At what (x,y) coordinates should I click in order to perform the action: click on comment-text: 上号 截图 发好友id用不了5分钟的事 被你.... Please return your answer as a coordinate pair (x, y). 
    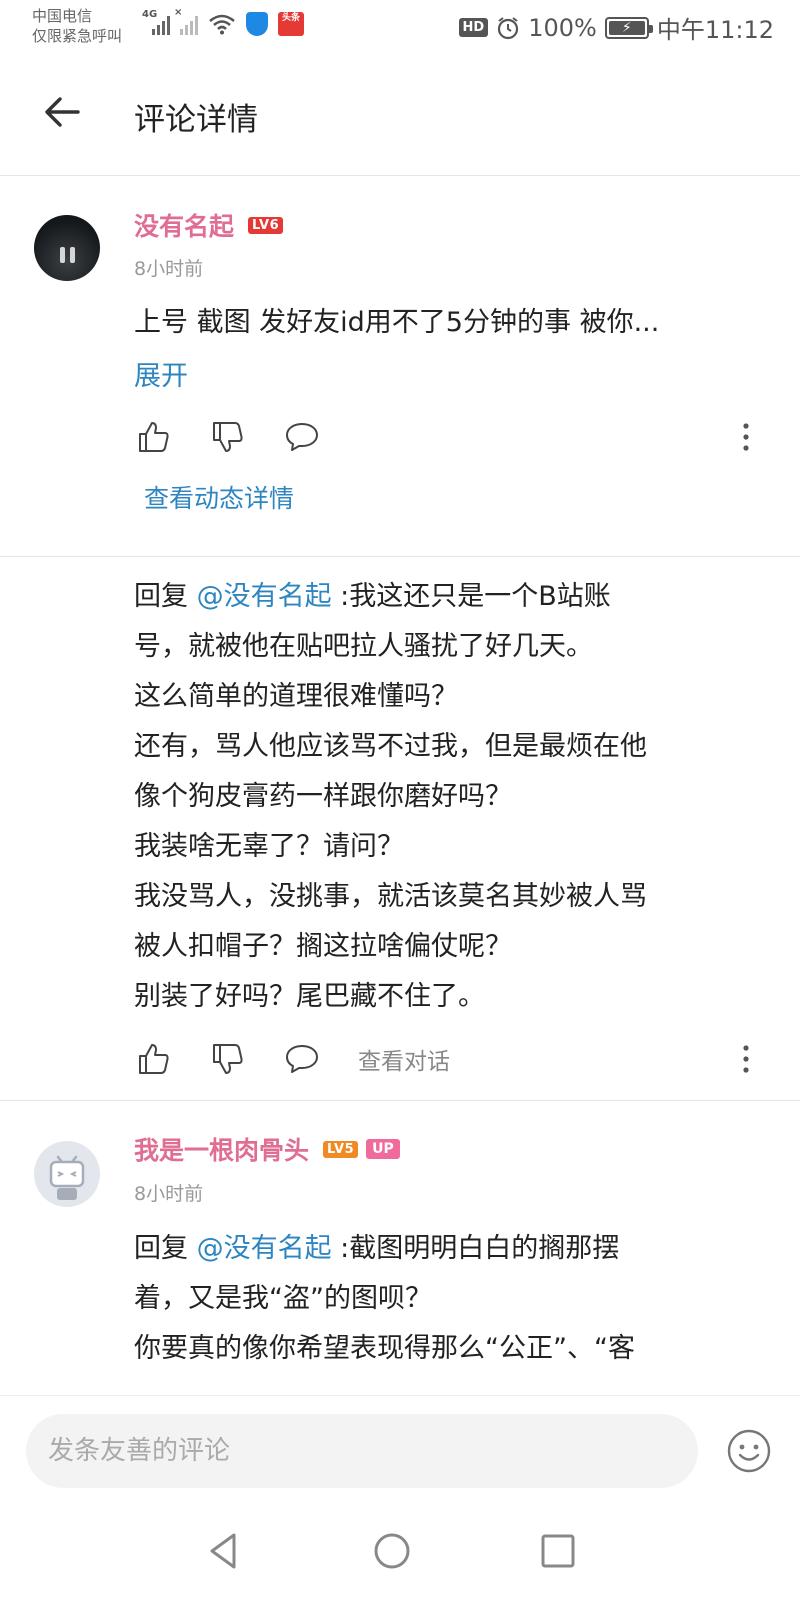
    Looking at the image, I should click on (454, 323).